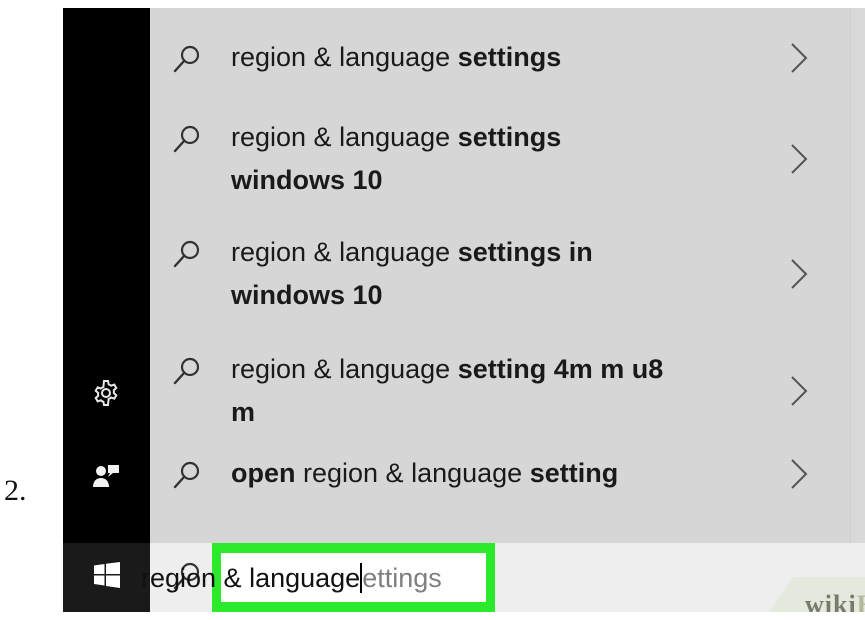  Describe the element at coordinates (857, 275) in the screenshot. I see `results-scrollbar` at that location.